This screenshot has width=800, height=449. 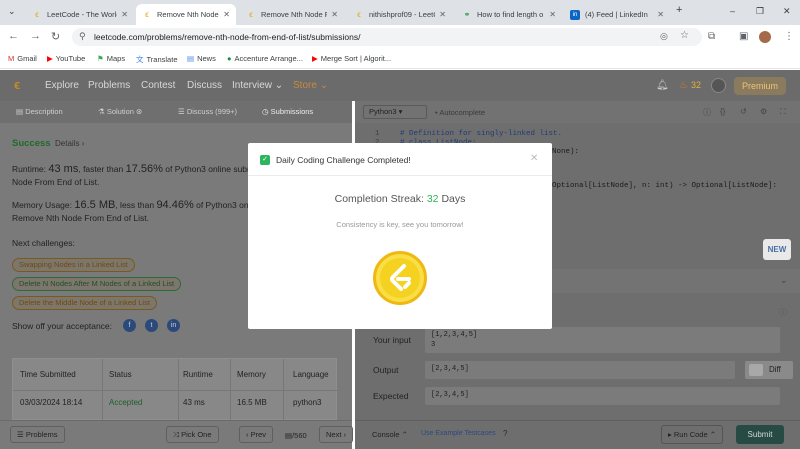 I want to click on prev-button: ‹ Prev, so click(x=256, y=434).